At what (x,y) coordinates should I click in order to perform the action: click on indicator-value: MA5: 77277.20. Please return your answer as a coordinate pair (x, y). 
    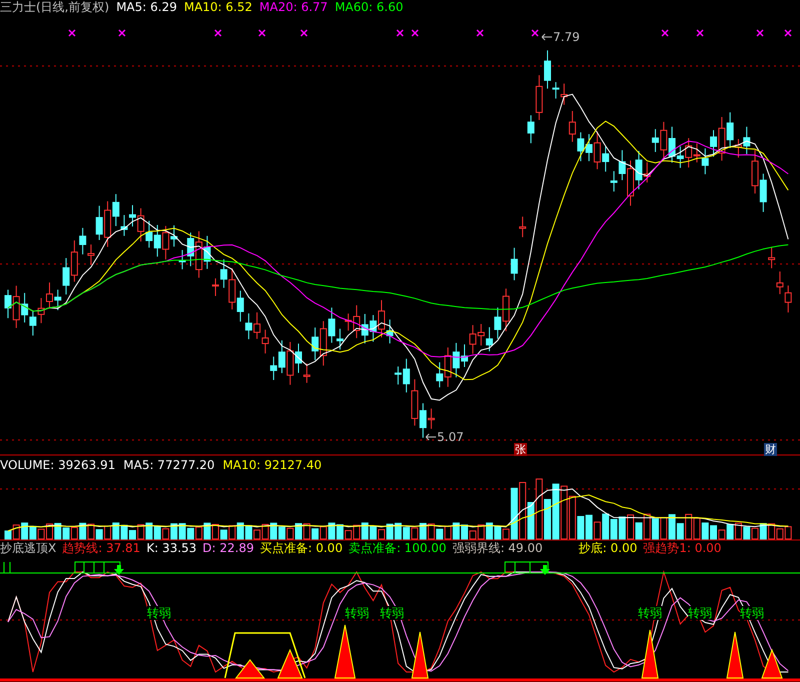
    Looking at the image, I should click on (169, 465).